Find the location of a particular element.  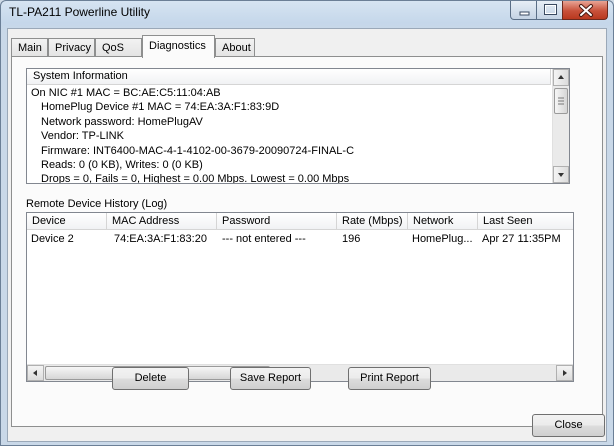

window-title: TL-PA211 Powerline Utility is located at coordinates (79, 12).